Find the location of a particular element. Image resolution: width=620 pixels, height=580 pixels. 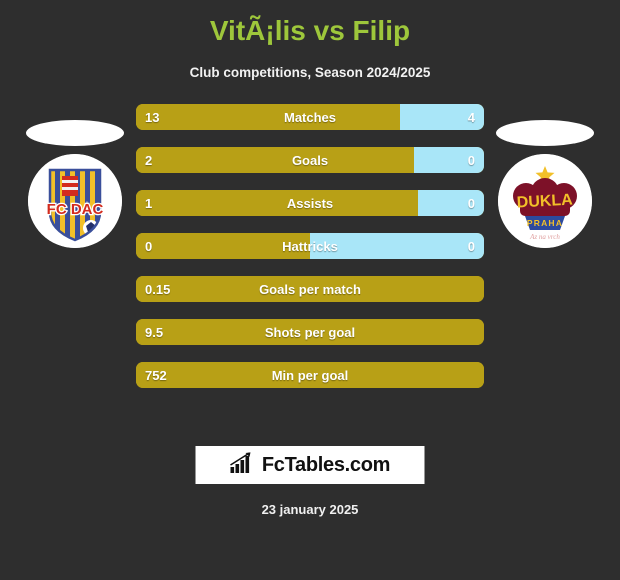

assists-label: Assists is located at coordinates (310, 203).